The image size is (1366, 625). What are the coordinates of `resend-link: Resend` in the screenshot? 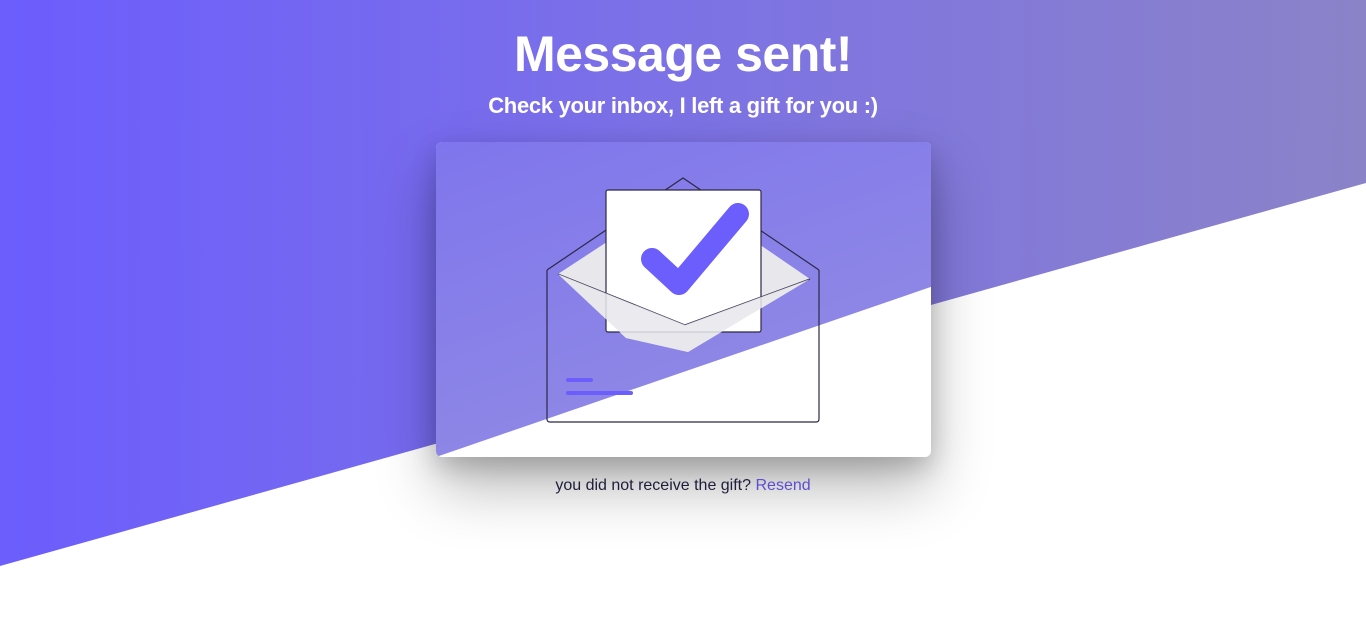 It's located at (782, 485).